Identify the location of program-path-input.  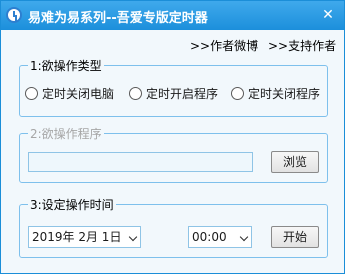
(140, 162).